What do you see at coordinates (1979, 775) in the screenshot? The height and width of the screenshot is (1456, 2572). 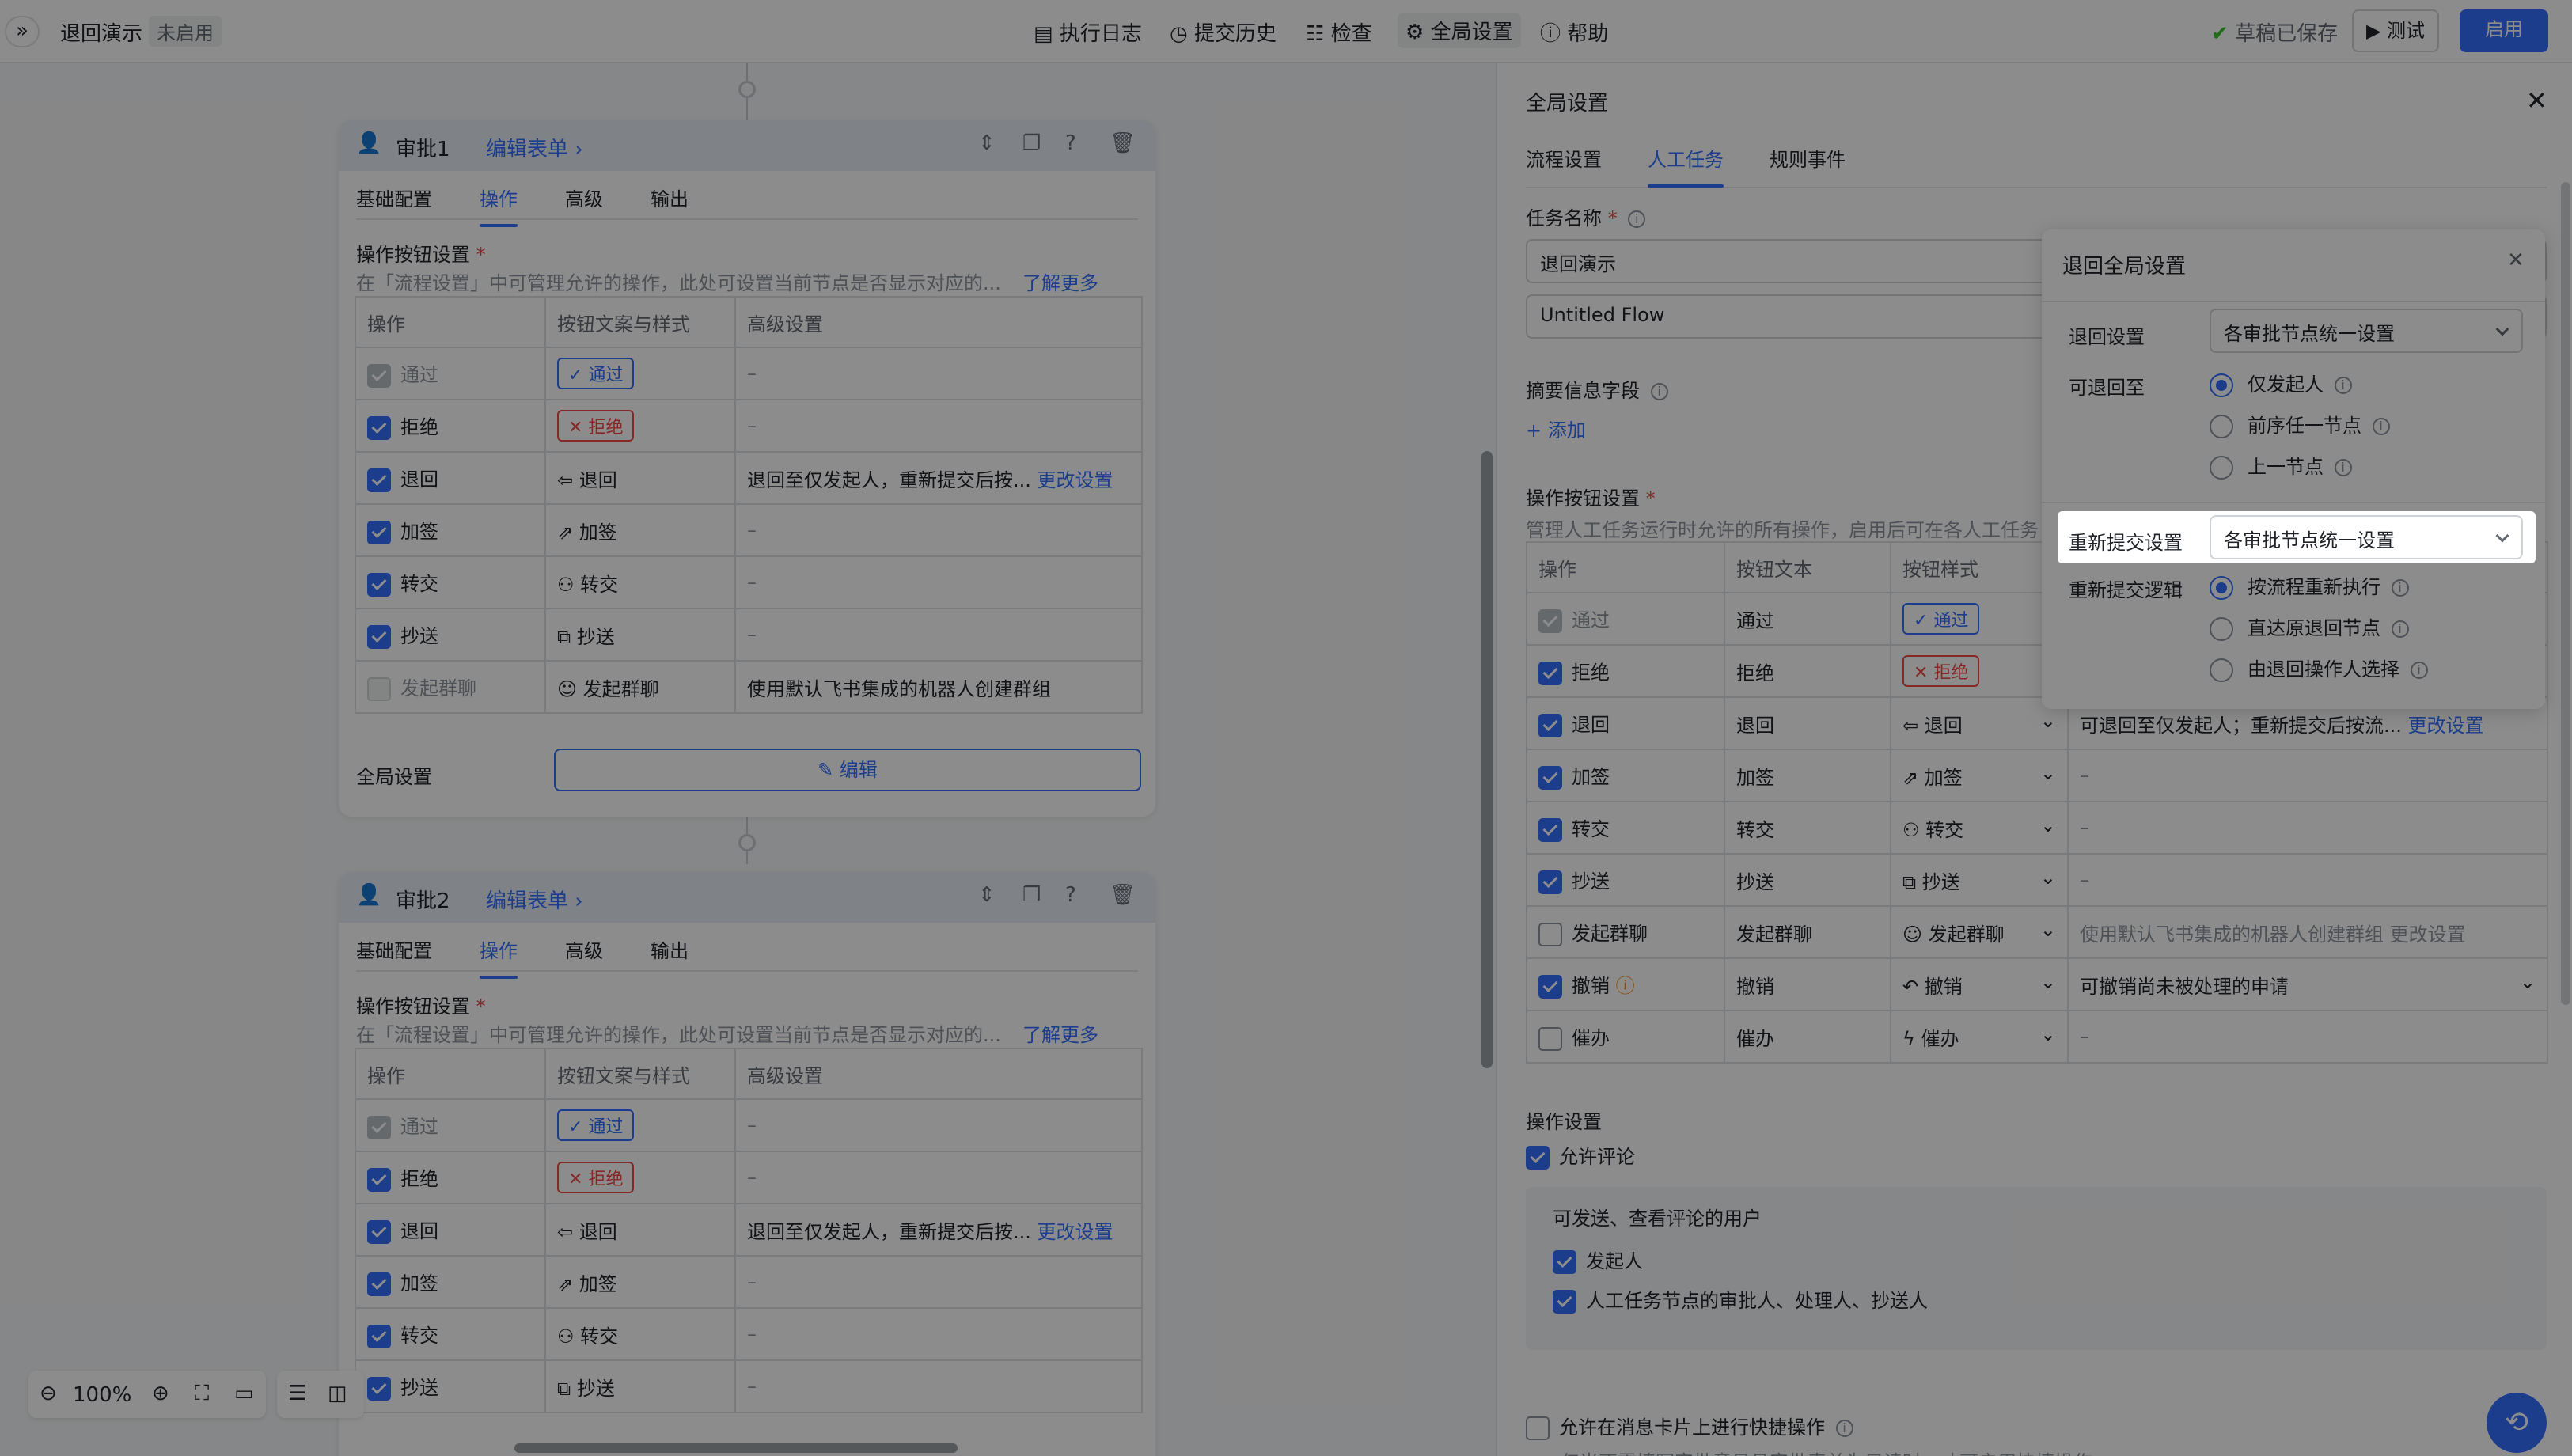 I see `style-select: ⇗ 加签 ⌄` at bounding box center [1979, 775].